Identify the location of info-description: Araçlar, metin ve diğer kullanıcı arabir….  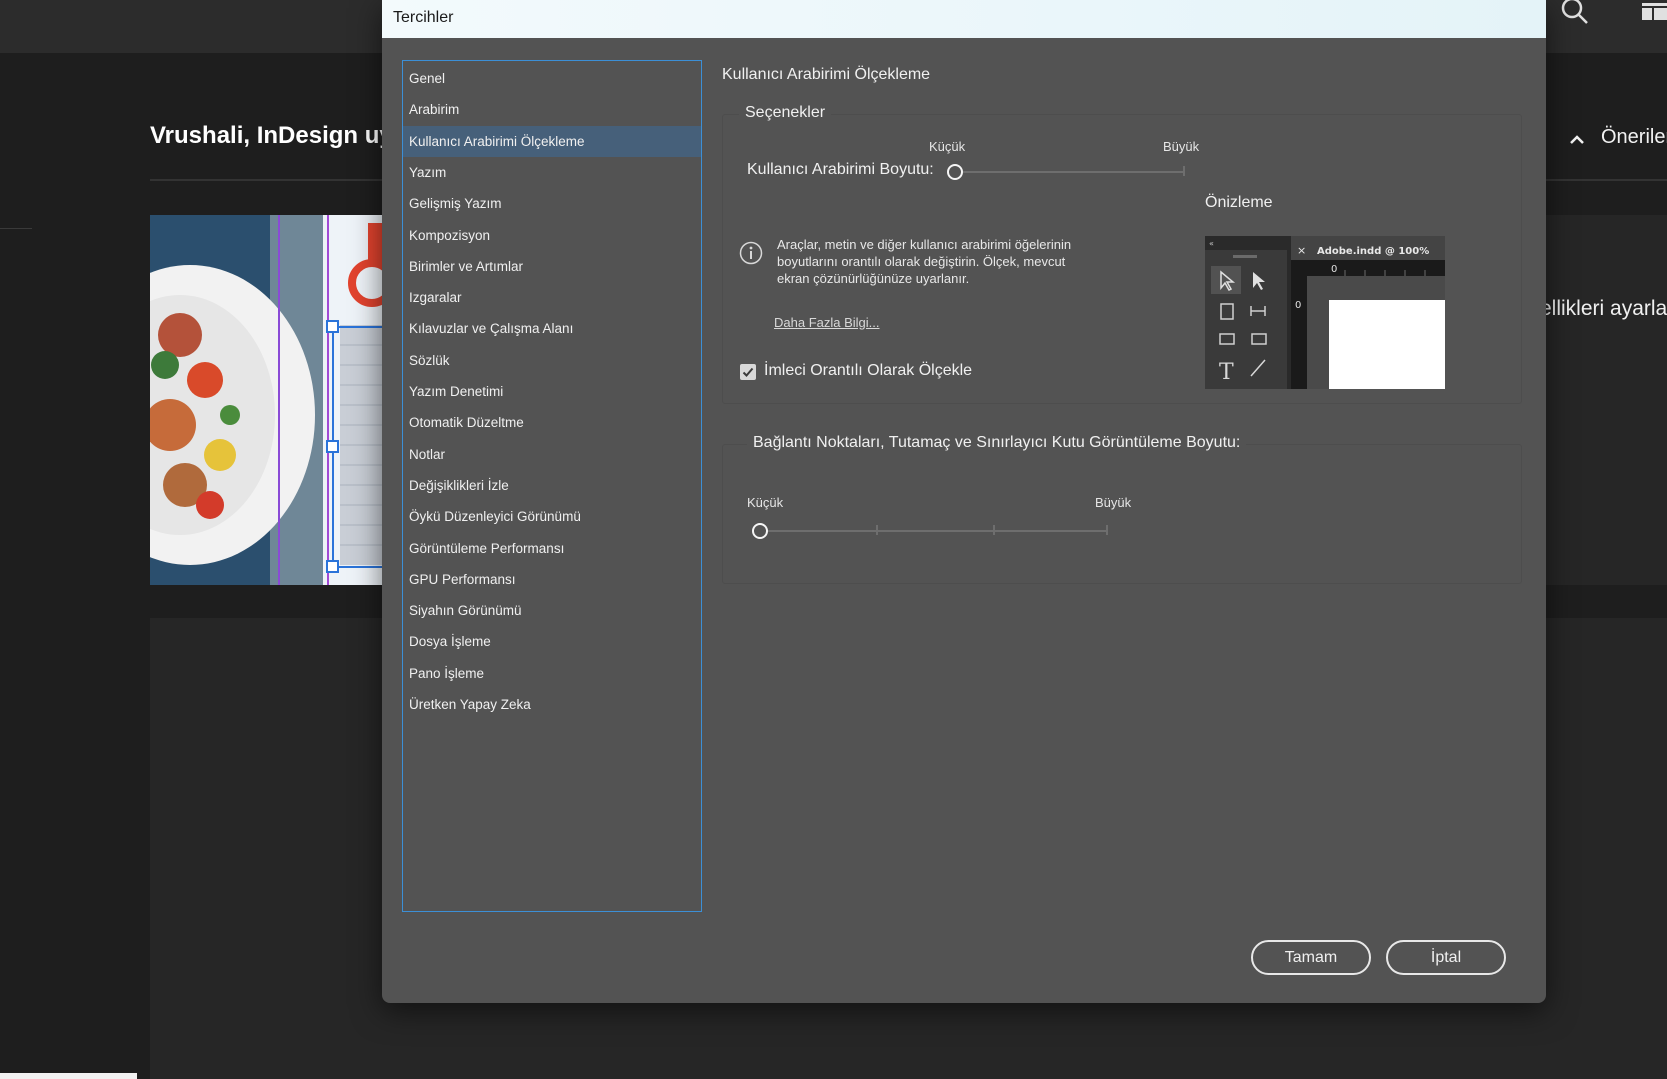
(924, 261).